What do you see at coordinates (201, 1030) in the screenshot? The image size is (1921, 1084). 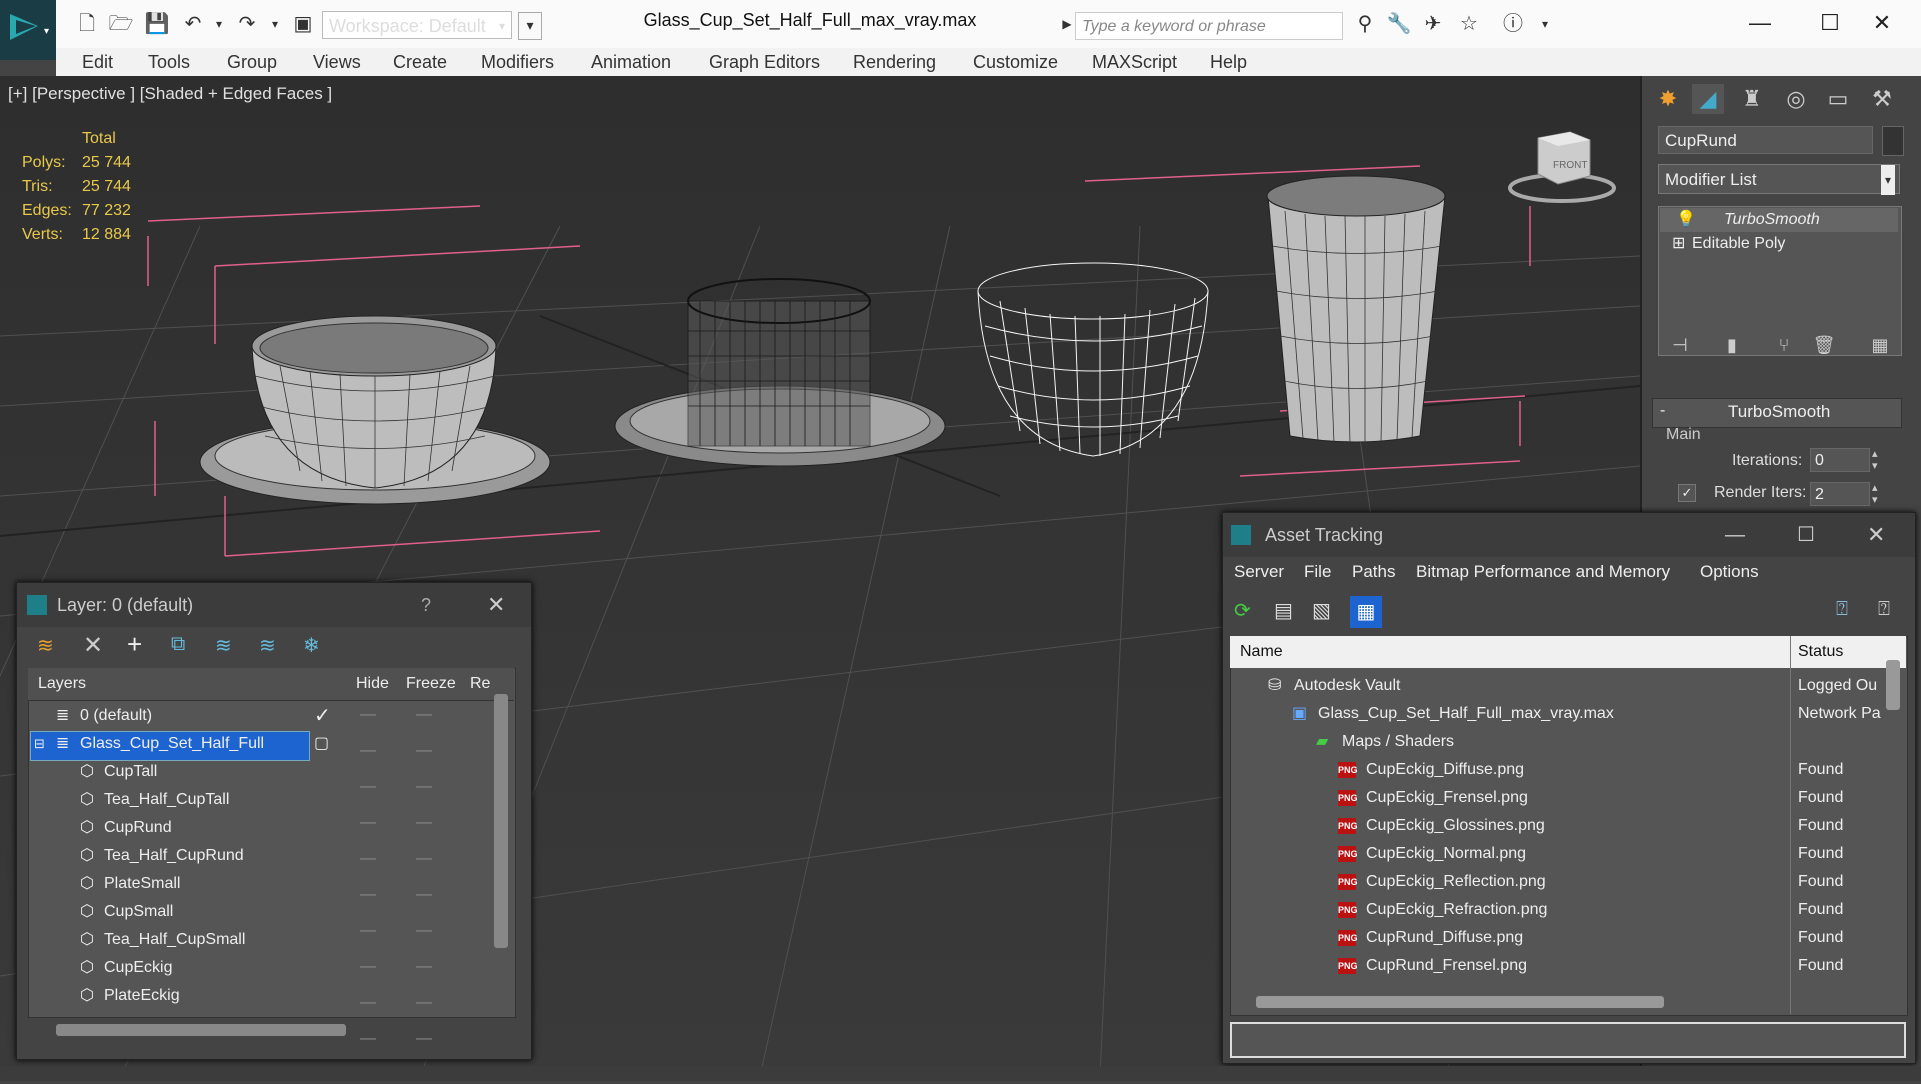 I see `layer-list-hscrollbar` at bounding box center [201, 1030].